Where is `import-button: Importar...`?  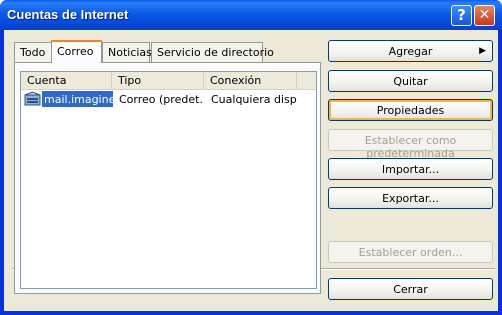
import-button: Importar... is located at coordinates (410, 169).